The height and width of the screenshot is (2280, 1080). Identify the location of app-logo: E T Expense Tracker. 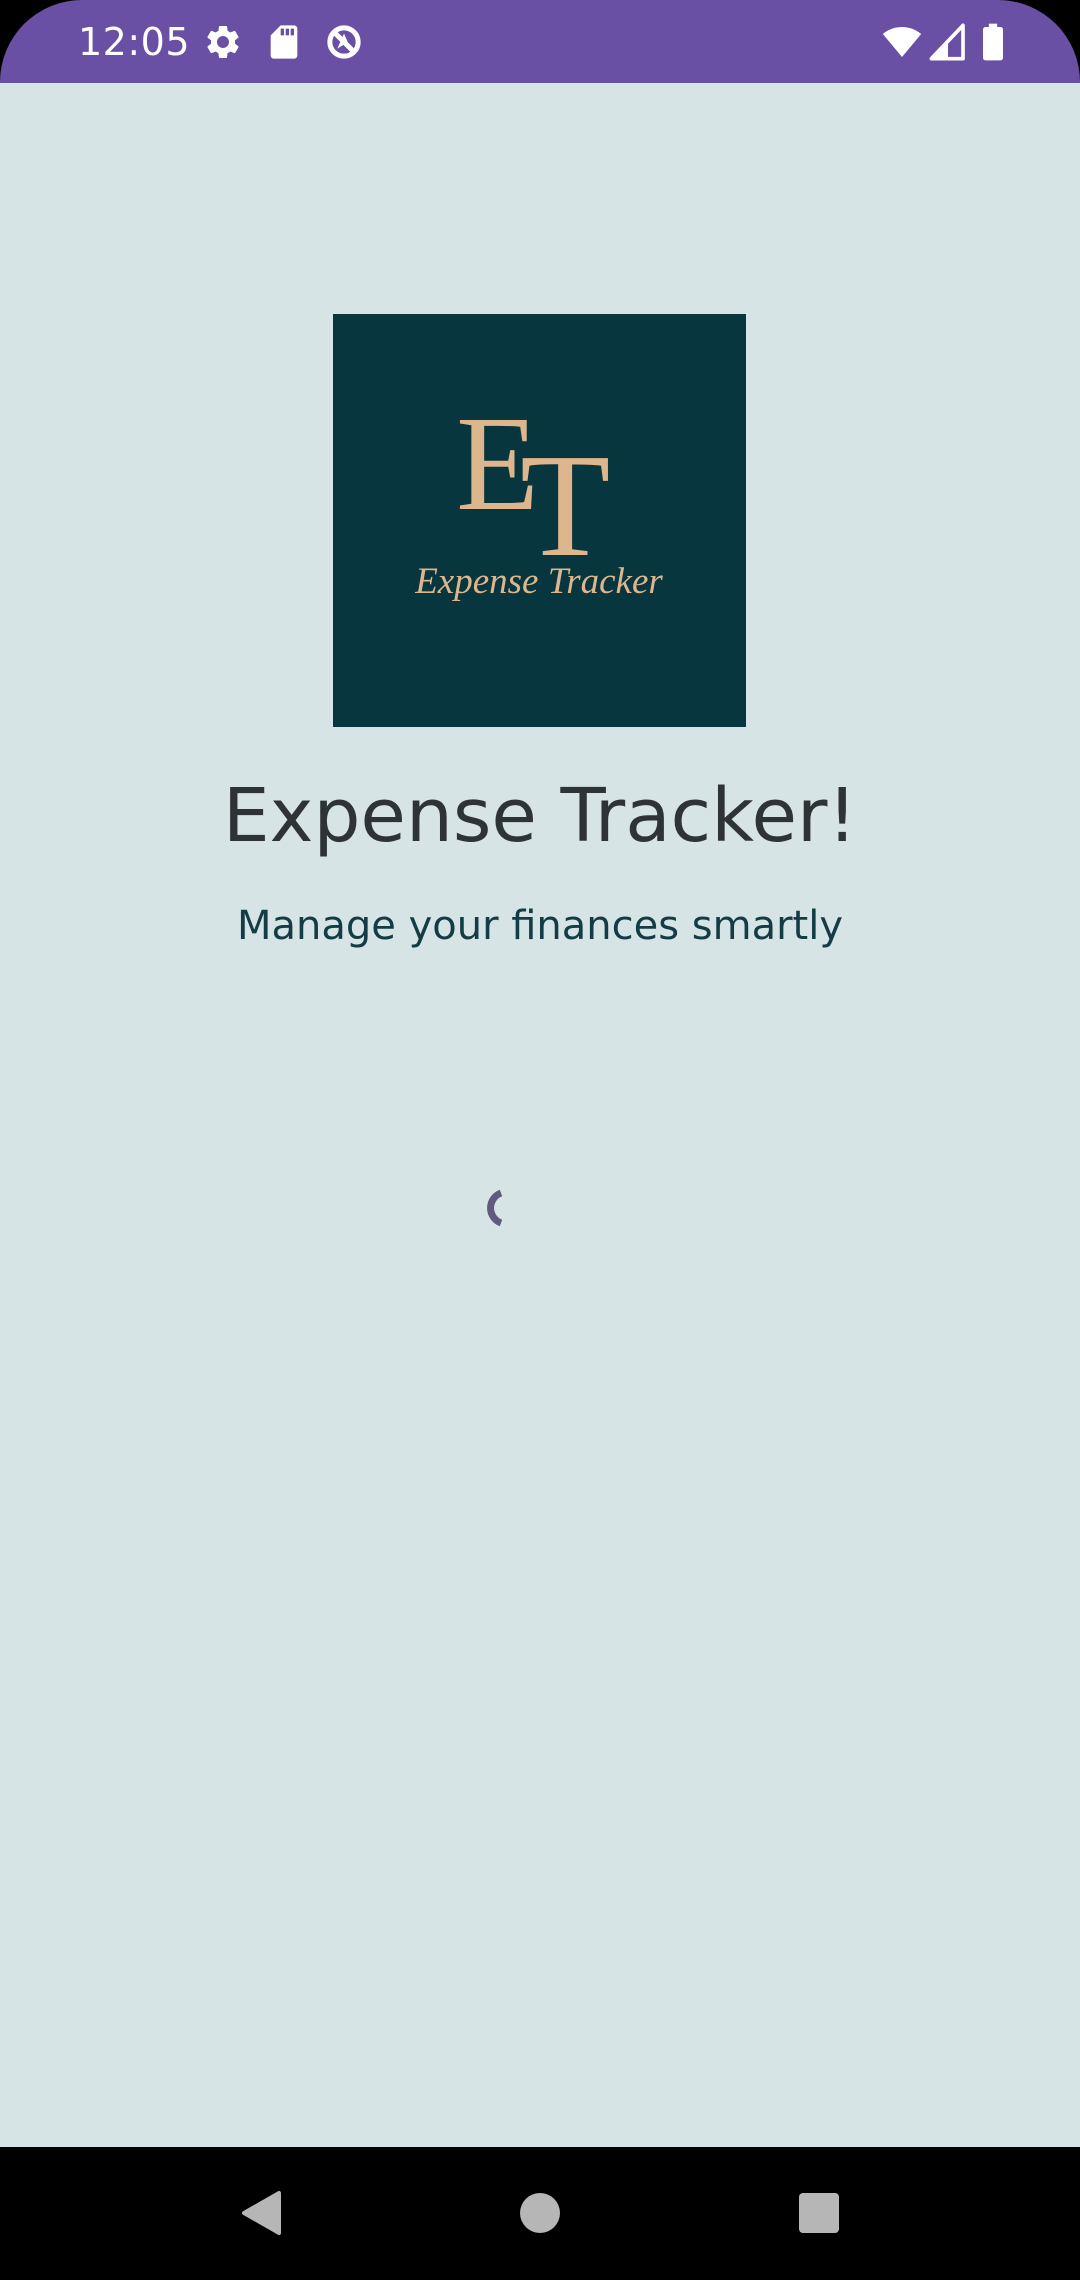
(539, 520).